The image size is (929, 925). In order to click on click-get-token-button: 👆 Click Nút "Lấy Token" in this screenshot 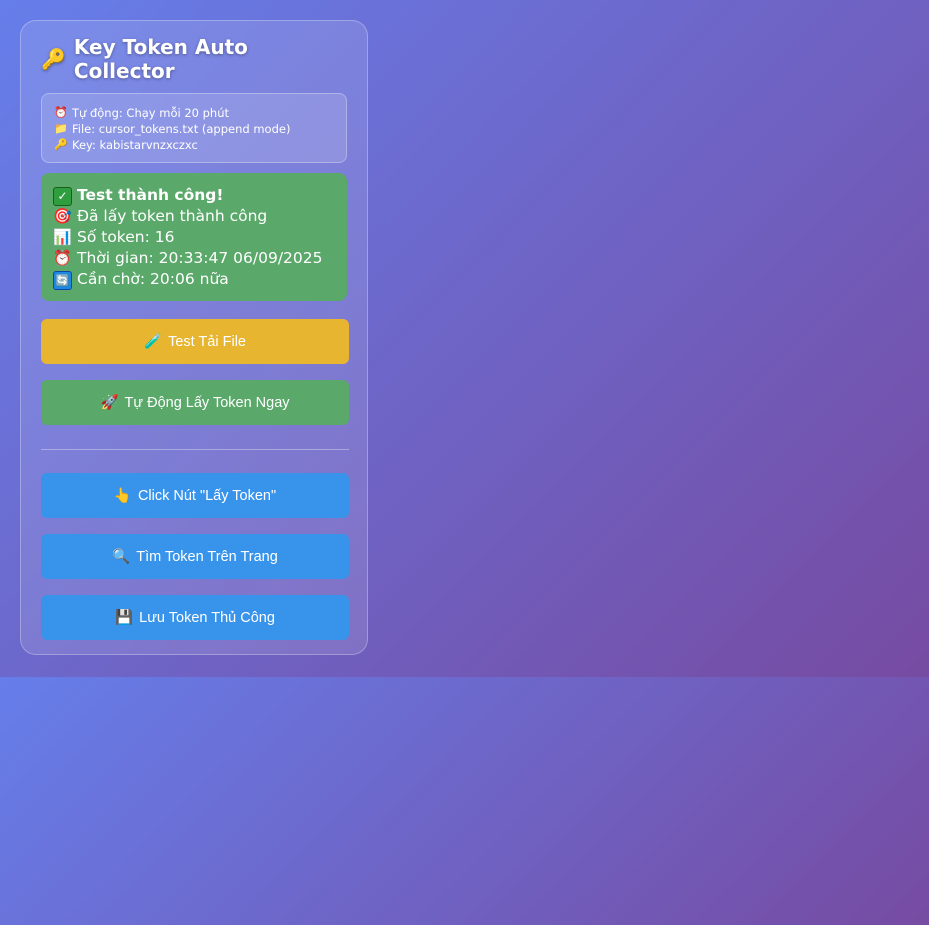, I will do `click(195, 495)`.